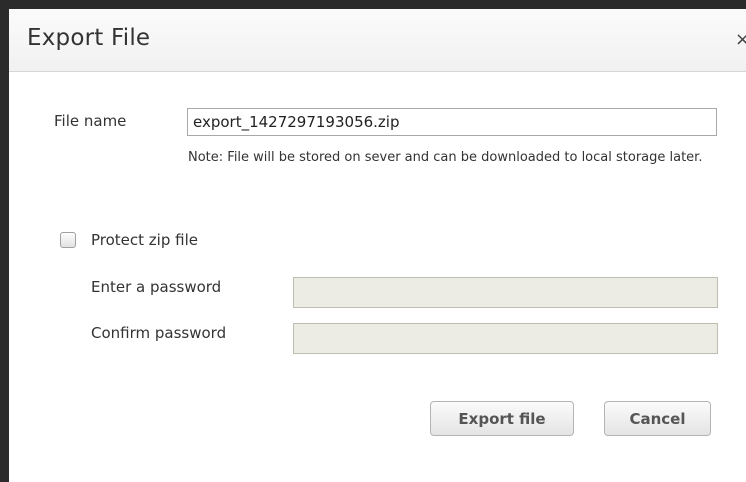 The width and height of the screenshot is (746, 482). What do you see at coordinates (144, 240) in the screenshot?
I see `protect-zip-label: Protect zip file` at bounding box center [144, 240].